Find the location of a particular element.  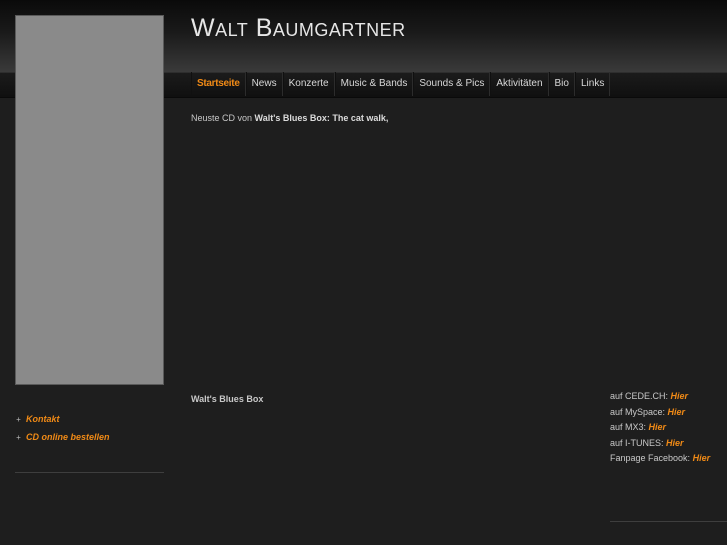

buy-link-itunes: auf I-TUNES: Hier is located at coordinates (660, 444).